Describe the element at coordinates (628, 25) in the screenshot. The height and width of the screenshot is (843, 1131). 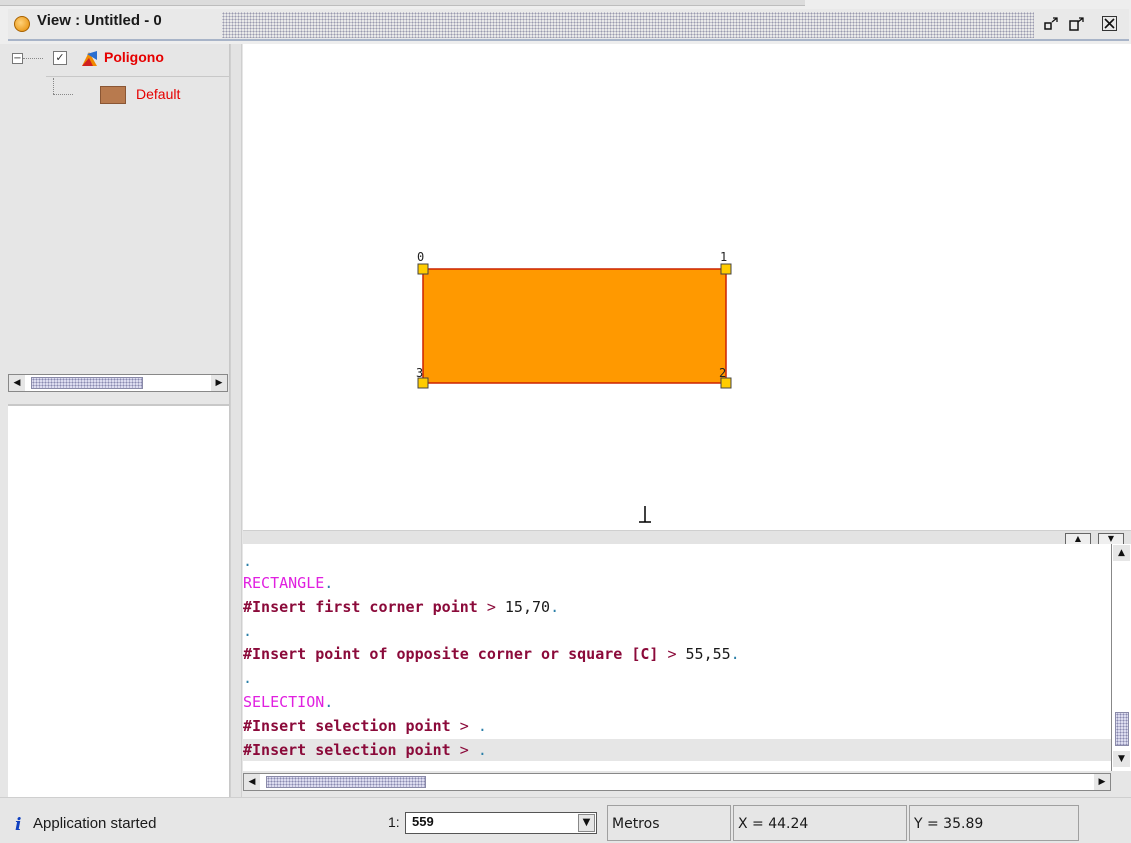
I see `title-bar-grip` at that location.